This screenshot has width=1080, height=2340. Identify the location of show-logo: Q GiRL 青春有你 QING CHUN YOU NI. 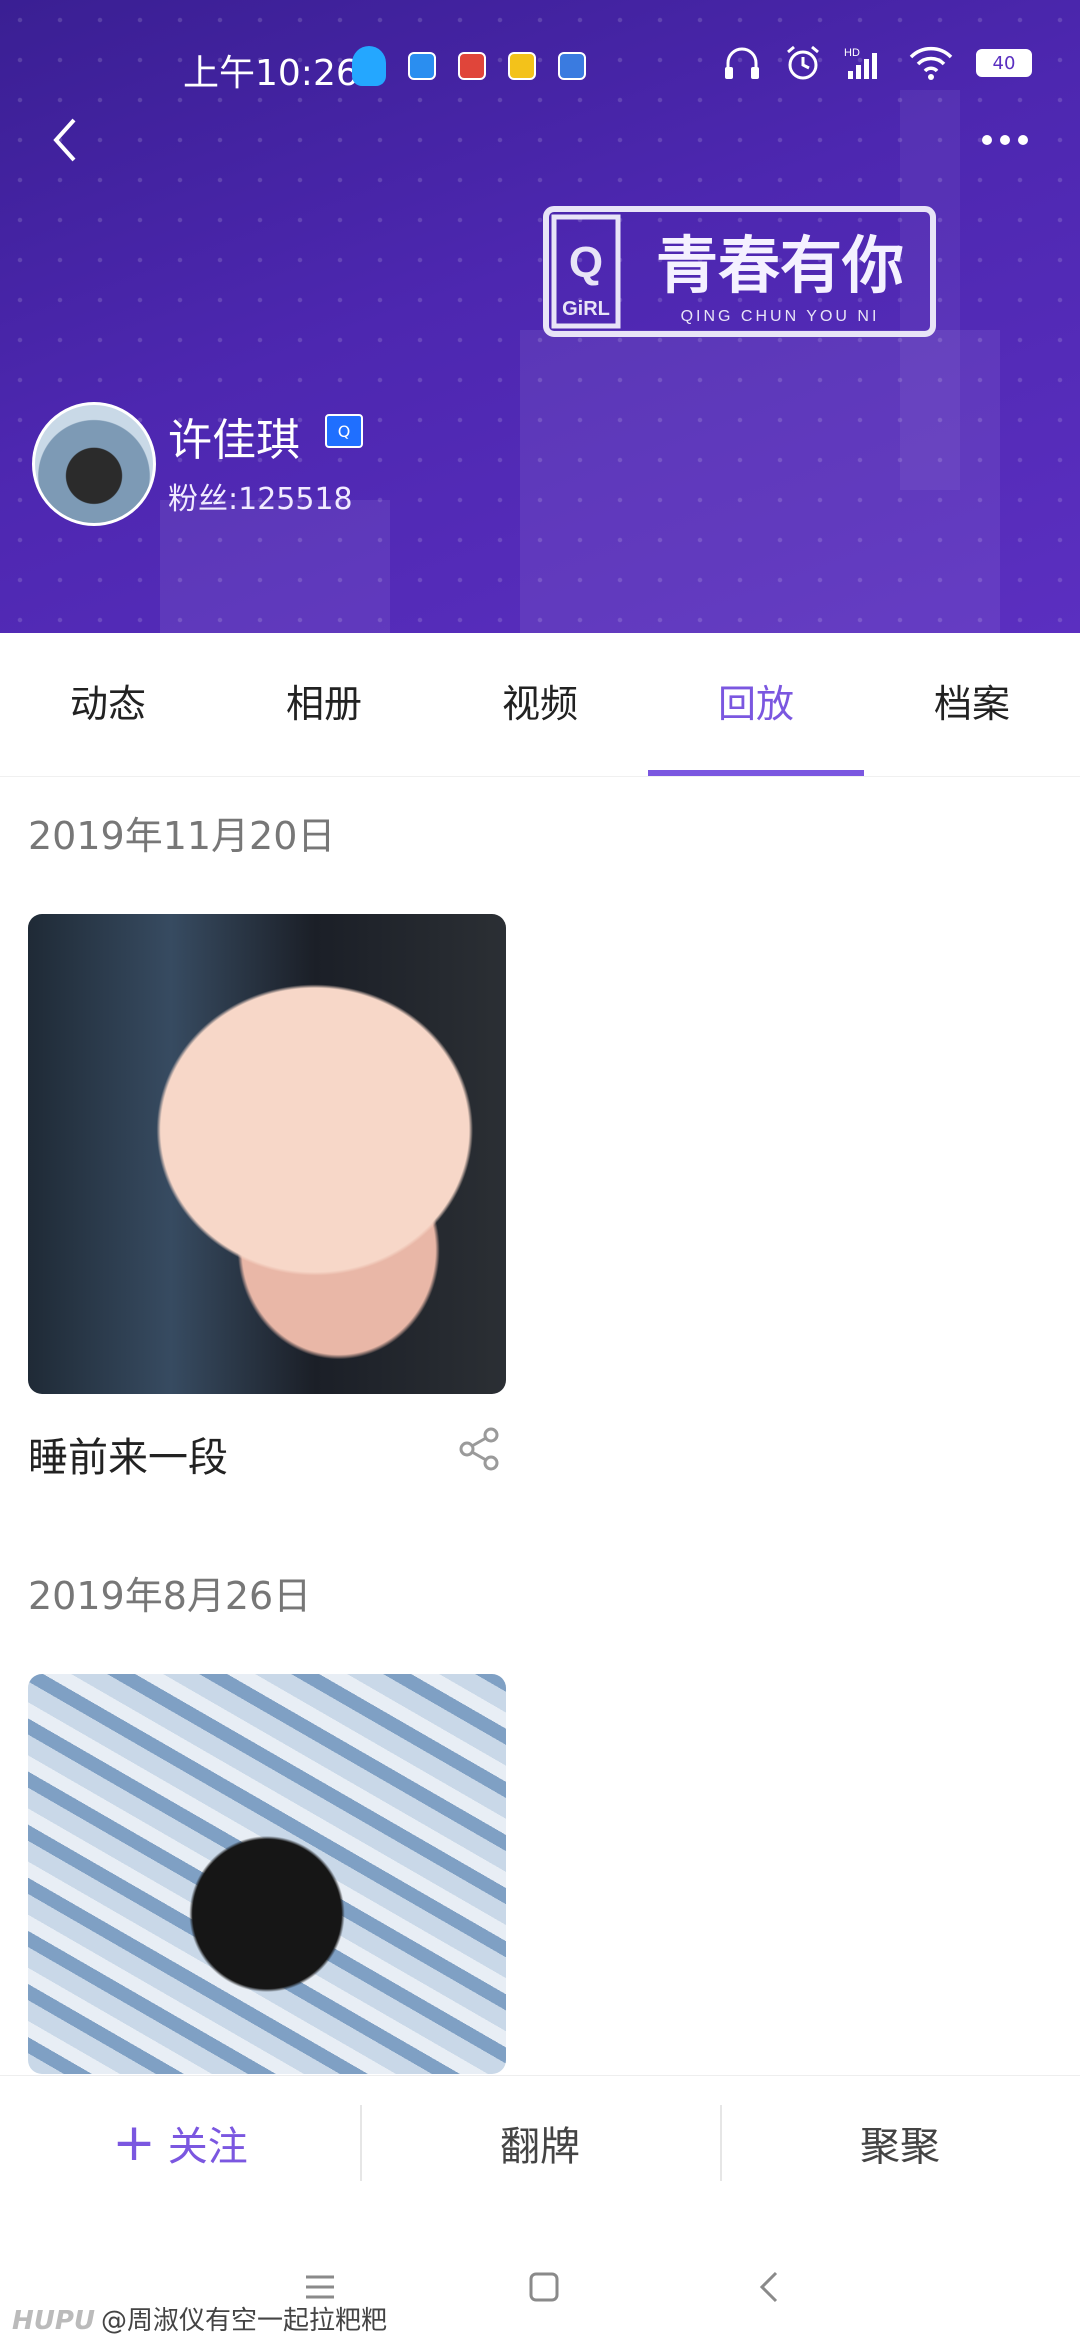
(739, 271).